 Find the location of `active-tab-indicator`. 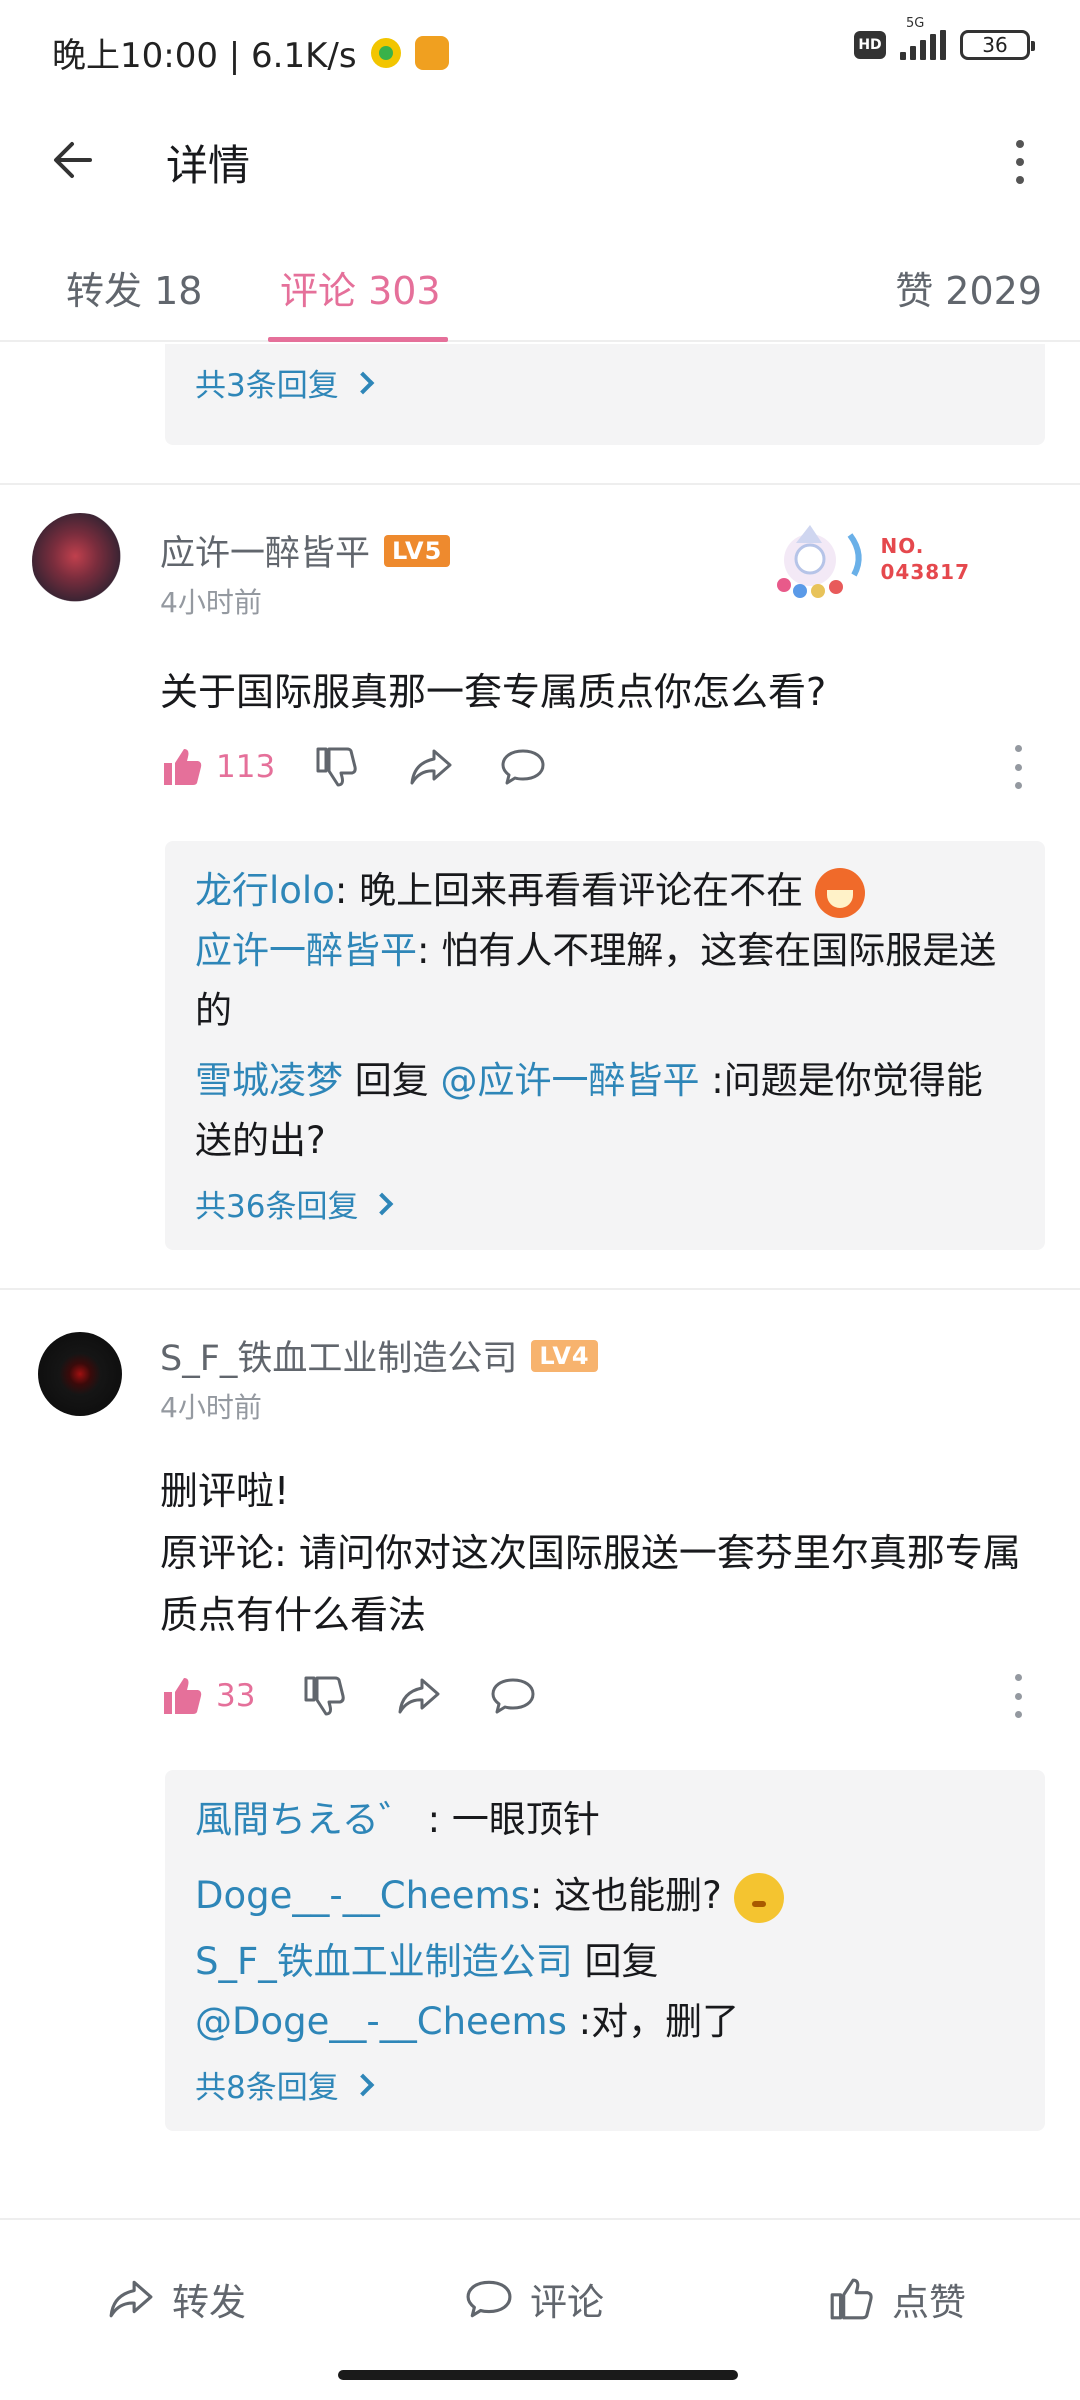

active-tab-indicator is located at coordinates (358, 339).